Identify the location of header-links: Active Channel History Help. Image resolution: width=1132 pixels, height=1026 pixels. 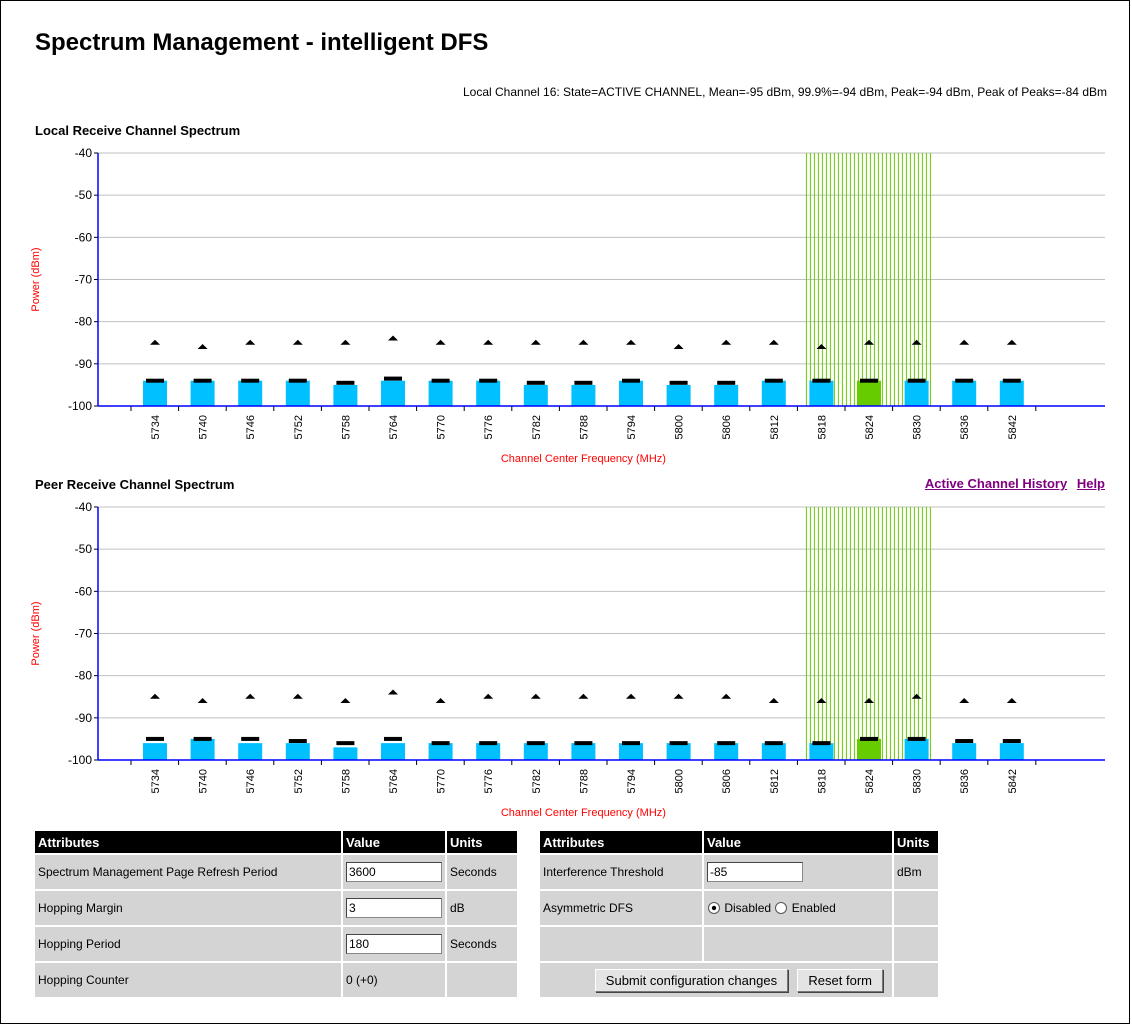
(1012, 483).